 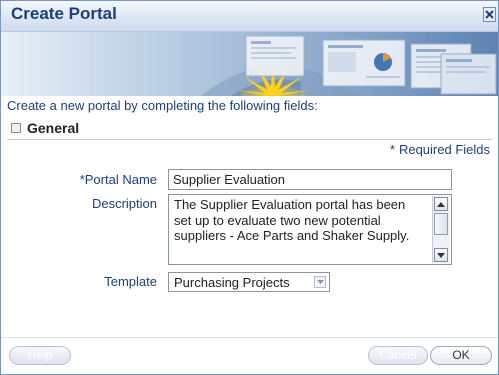 I want to click on cancel-button: Cancel, so click(x=398, y=355).